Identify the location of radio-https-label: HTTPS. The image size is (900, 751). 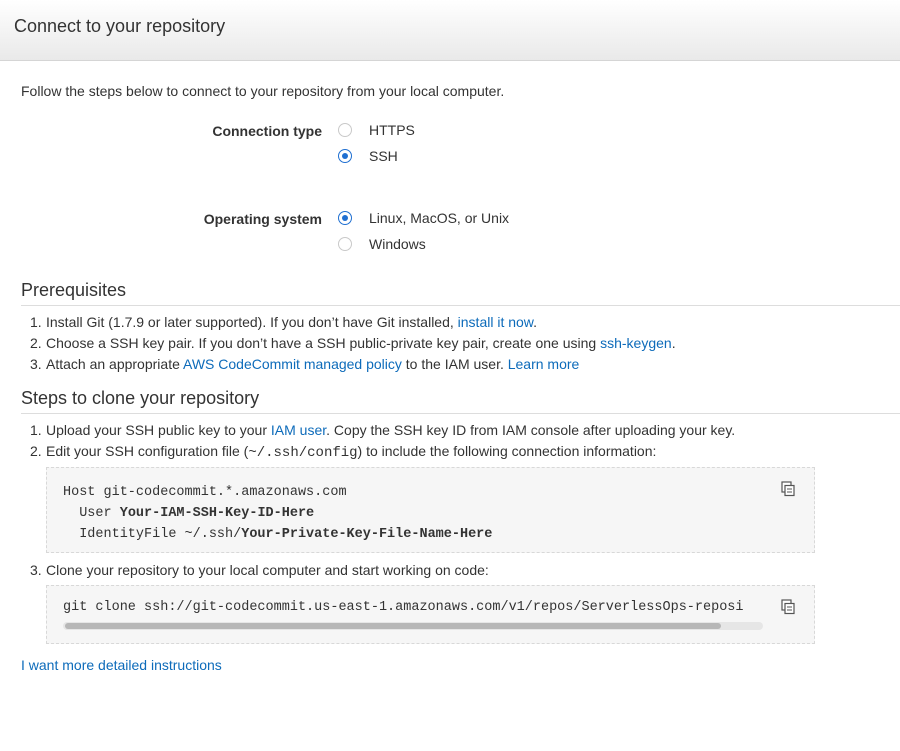
(392, 130).